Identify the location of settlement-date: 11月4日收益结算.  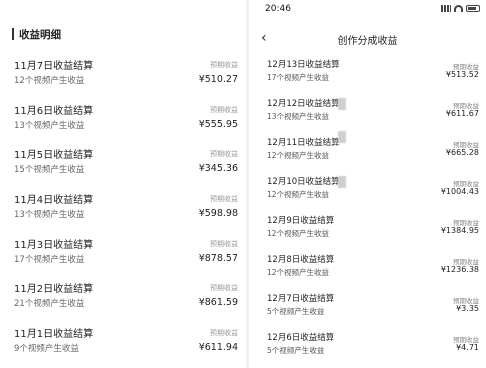
(54, 200).